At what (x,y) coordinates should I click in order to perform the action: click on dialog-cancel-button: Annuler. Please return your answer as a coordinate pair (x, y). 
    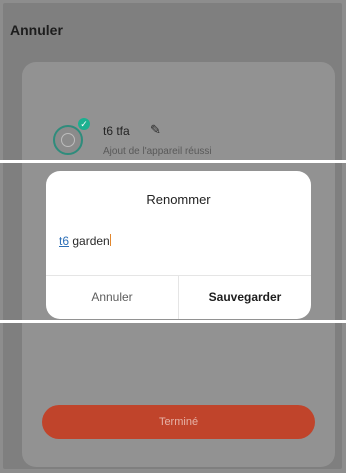
    Looking at the image, I should click on (112, 297).